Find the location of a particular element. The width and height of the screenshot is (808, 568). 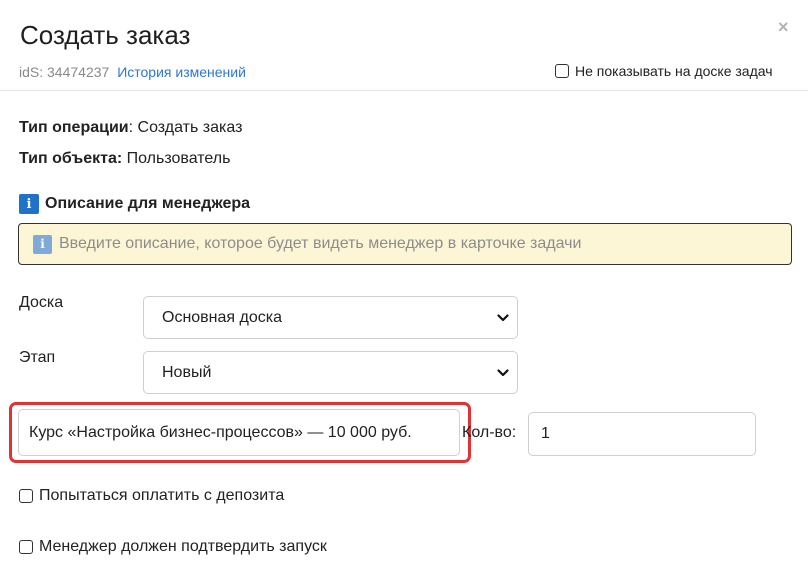

quantity-label: Кол-во: is located at coordinates (489, 432).